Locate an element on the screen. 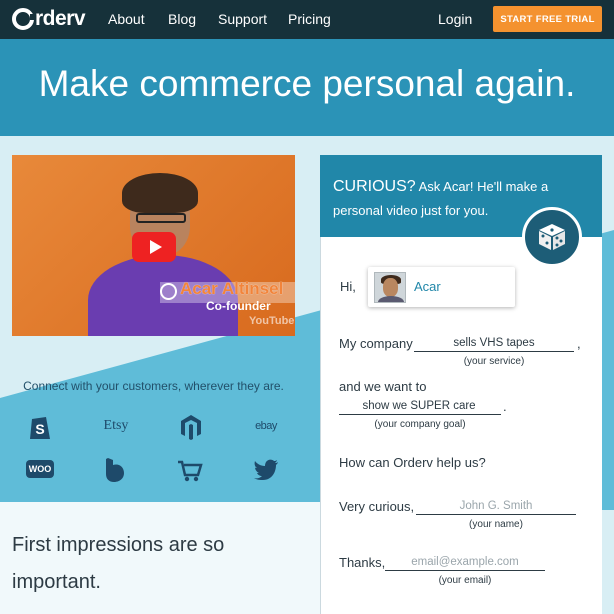 The height and width of the screenshot is (614, 614). nav-link-pricing: Pricing is located at coordinates (309, 19).